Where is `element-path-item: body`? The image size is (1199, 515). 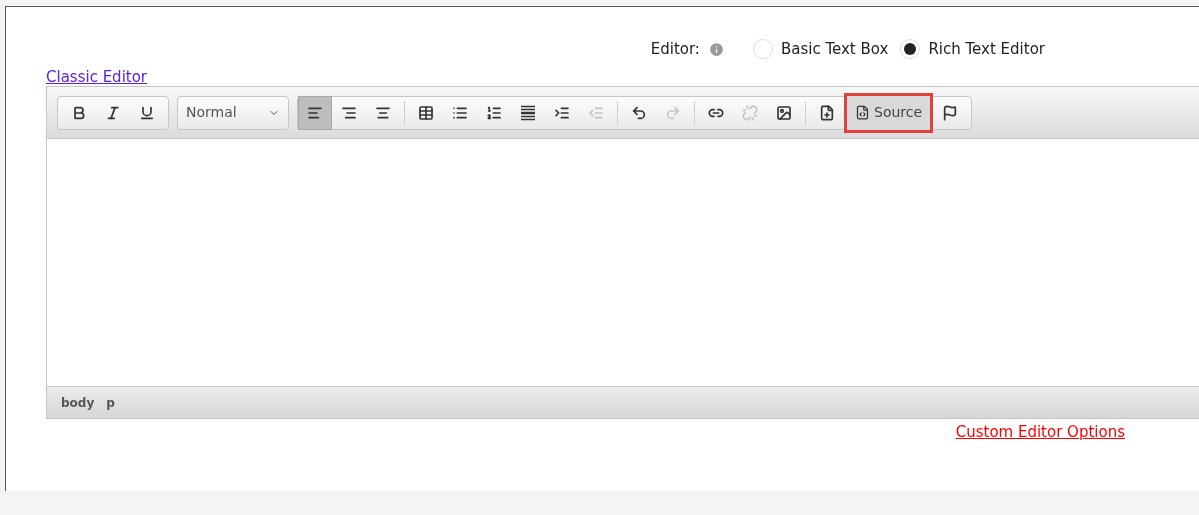
element-path-item: body is located at coordinates (78, 402).